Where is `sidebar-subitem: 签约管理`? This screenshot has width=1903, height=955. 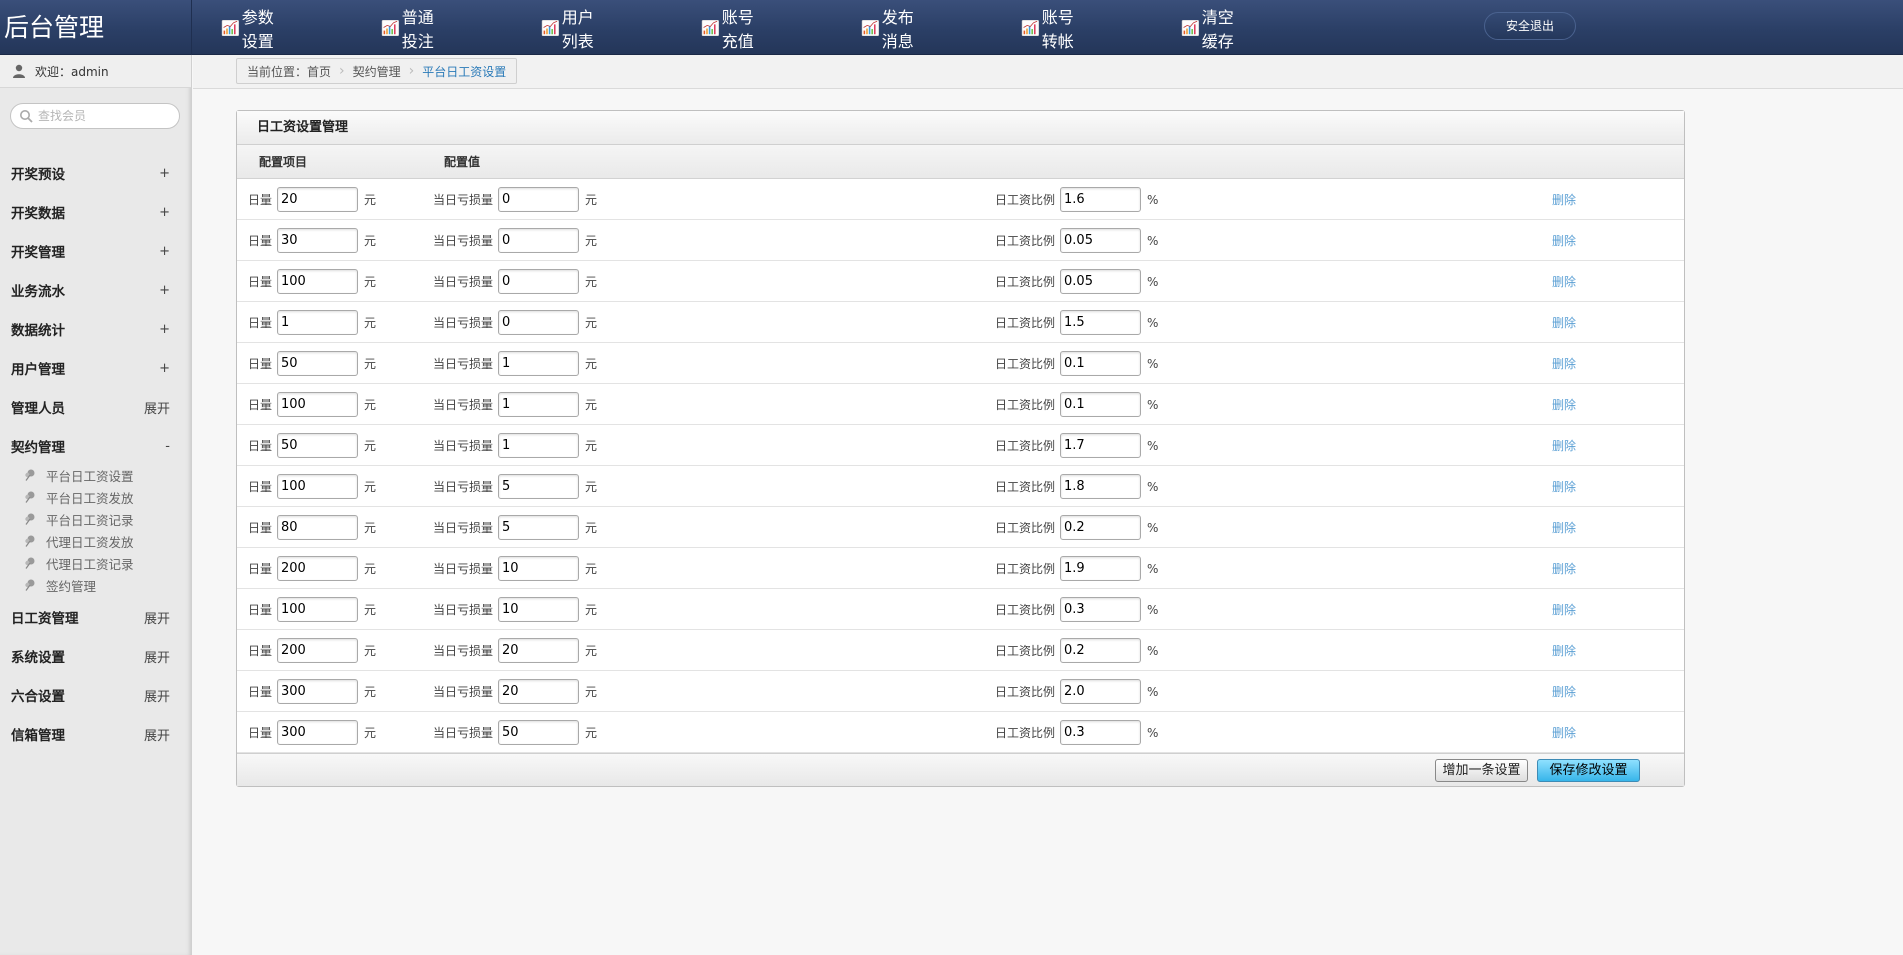 sidebar-subitem: 签约管理 is located at coordinates (60, 585).